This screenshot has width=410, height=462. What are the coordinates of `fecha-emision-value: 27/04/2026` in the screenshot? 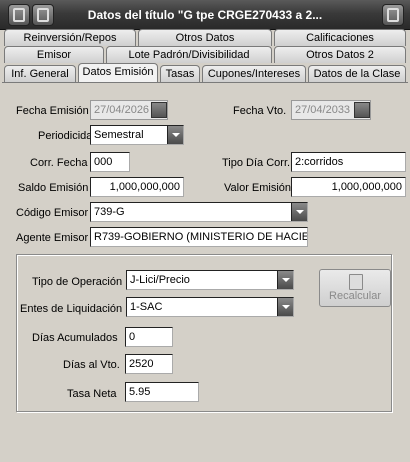 It's located at (122, 110).